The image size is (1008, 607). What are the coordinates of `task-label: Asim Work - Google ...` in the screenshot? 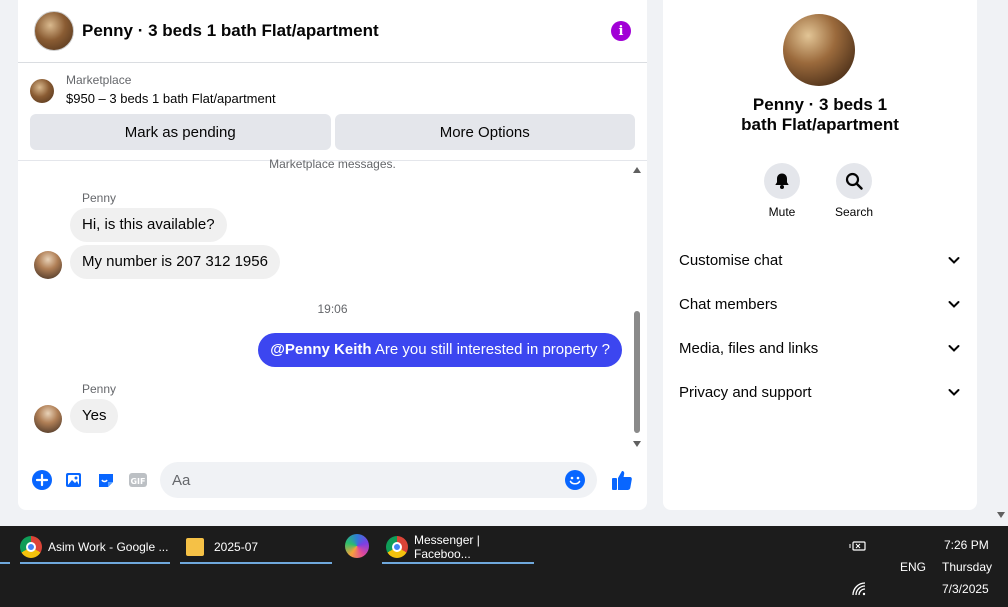 It's located at (108, 547).